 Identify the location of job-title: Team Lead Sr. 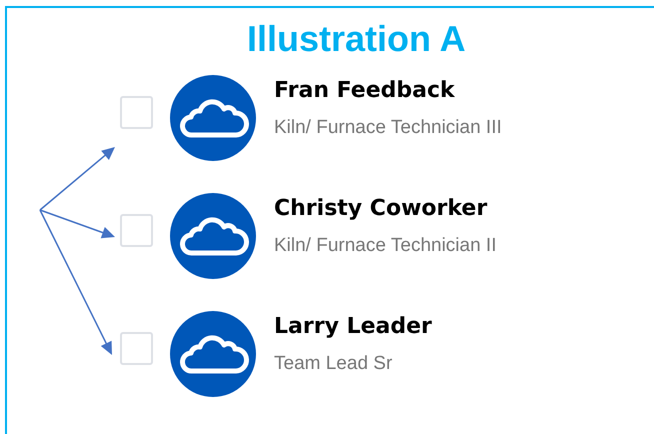
(334, 363).